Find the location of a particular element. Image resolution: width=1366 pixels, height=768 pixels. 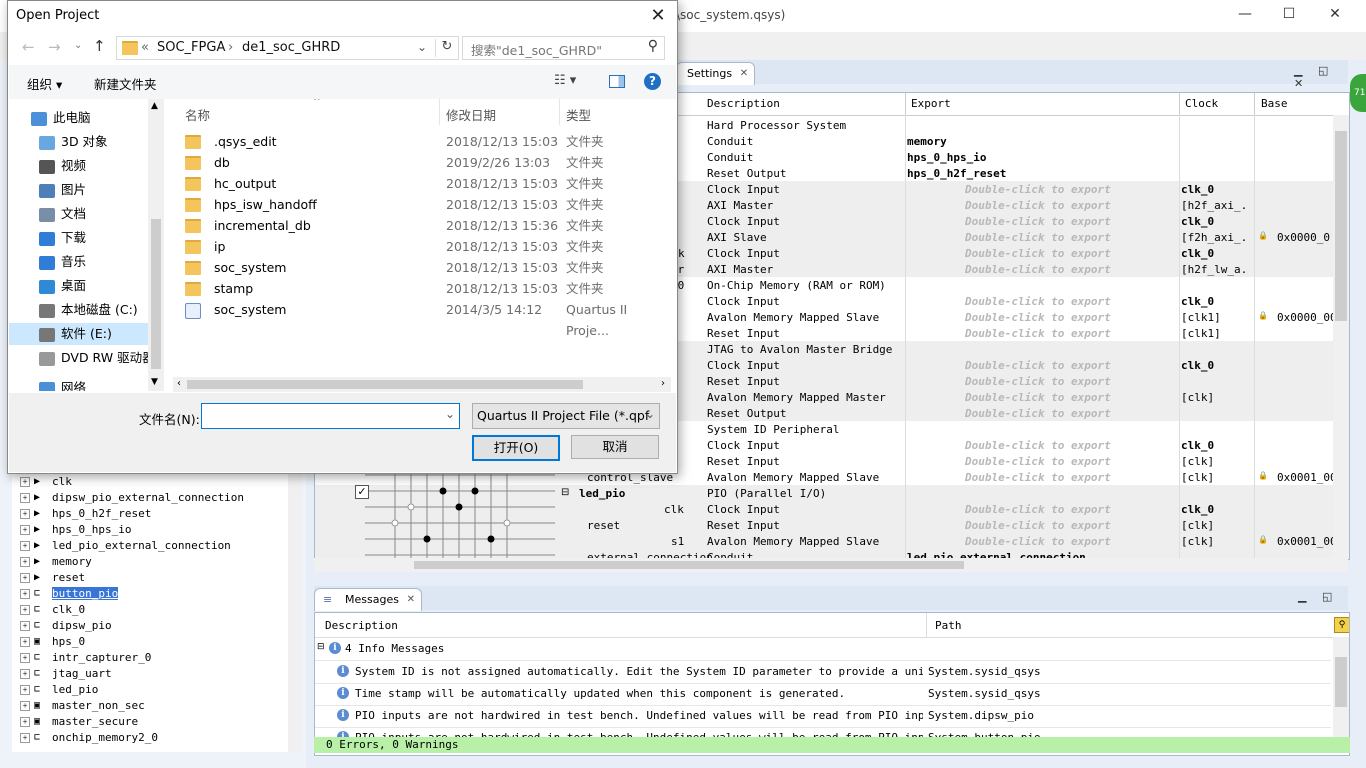

expand-icon: ⊟ is located at coordinates (565, 492).